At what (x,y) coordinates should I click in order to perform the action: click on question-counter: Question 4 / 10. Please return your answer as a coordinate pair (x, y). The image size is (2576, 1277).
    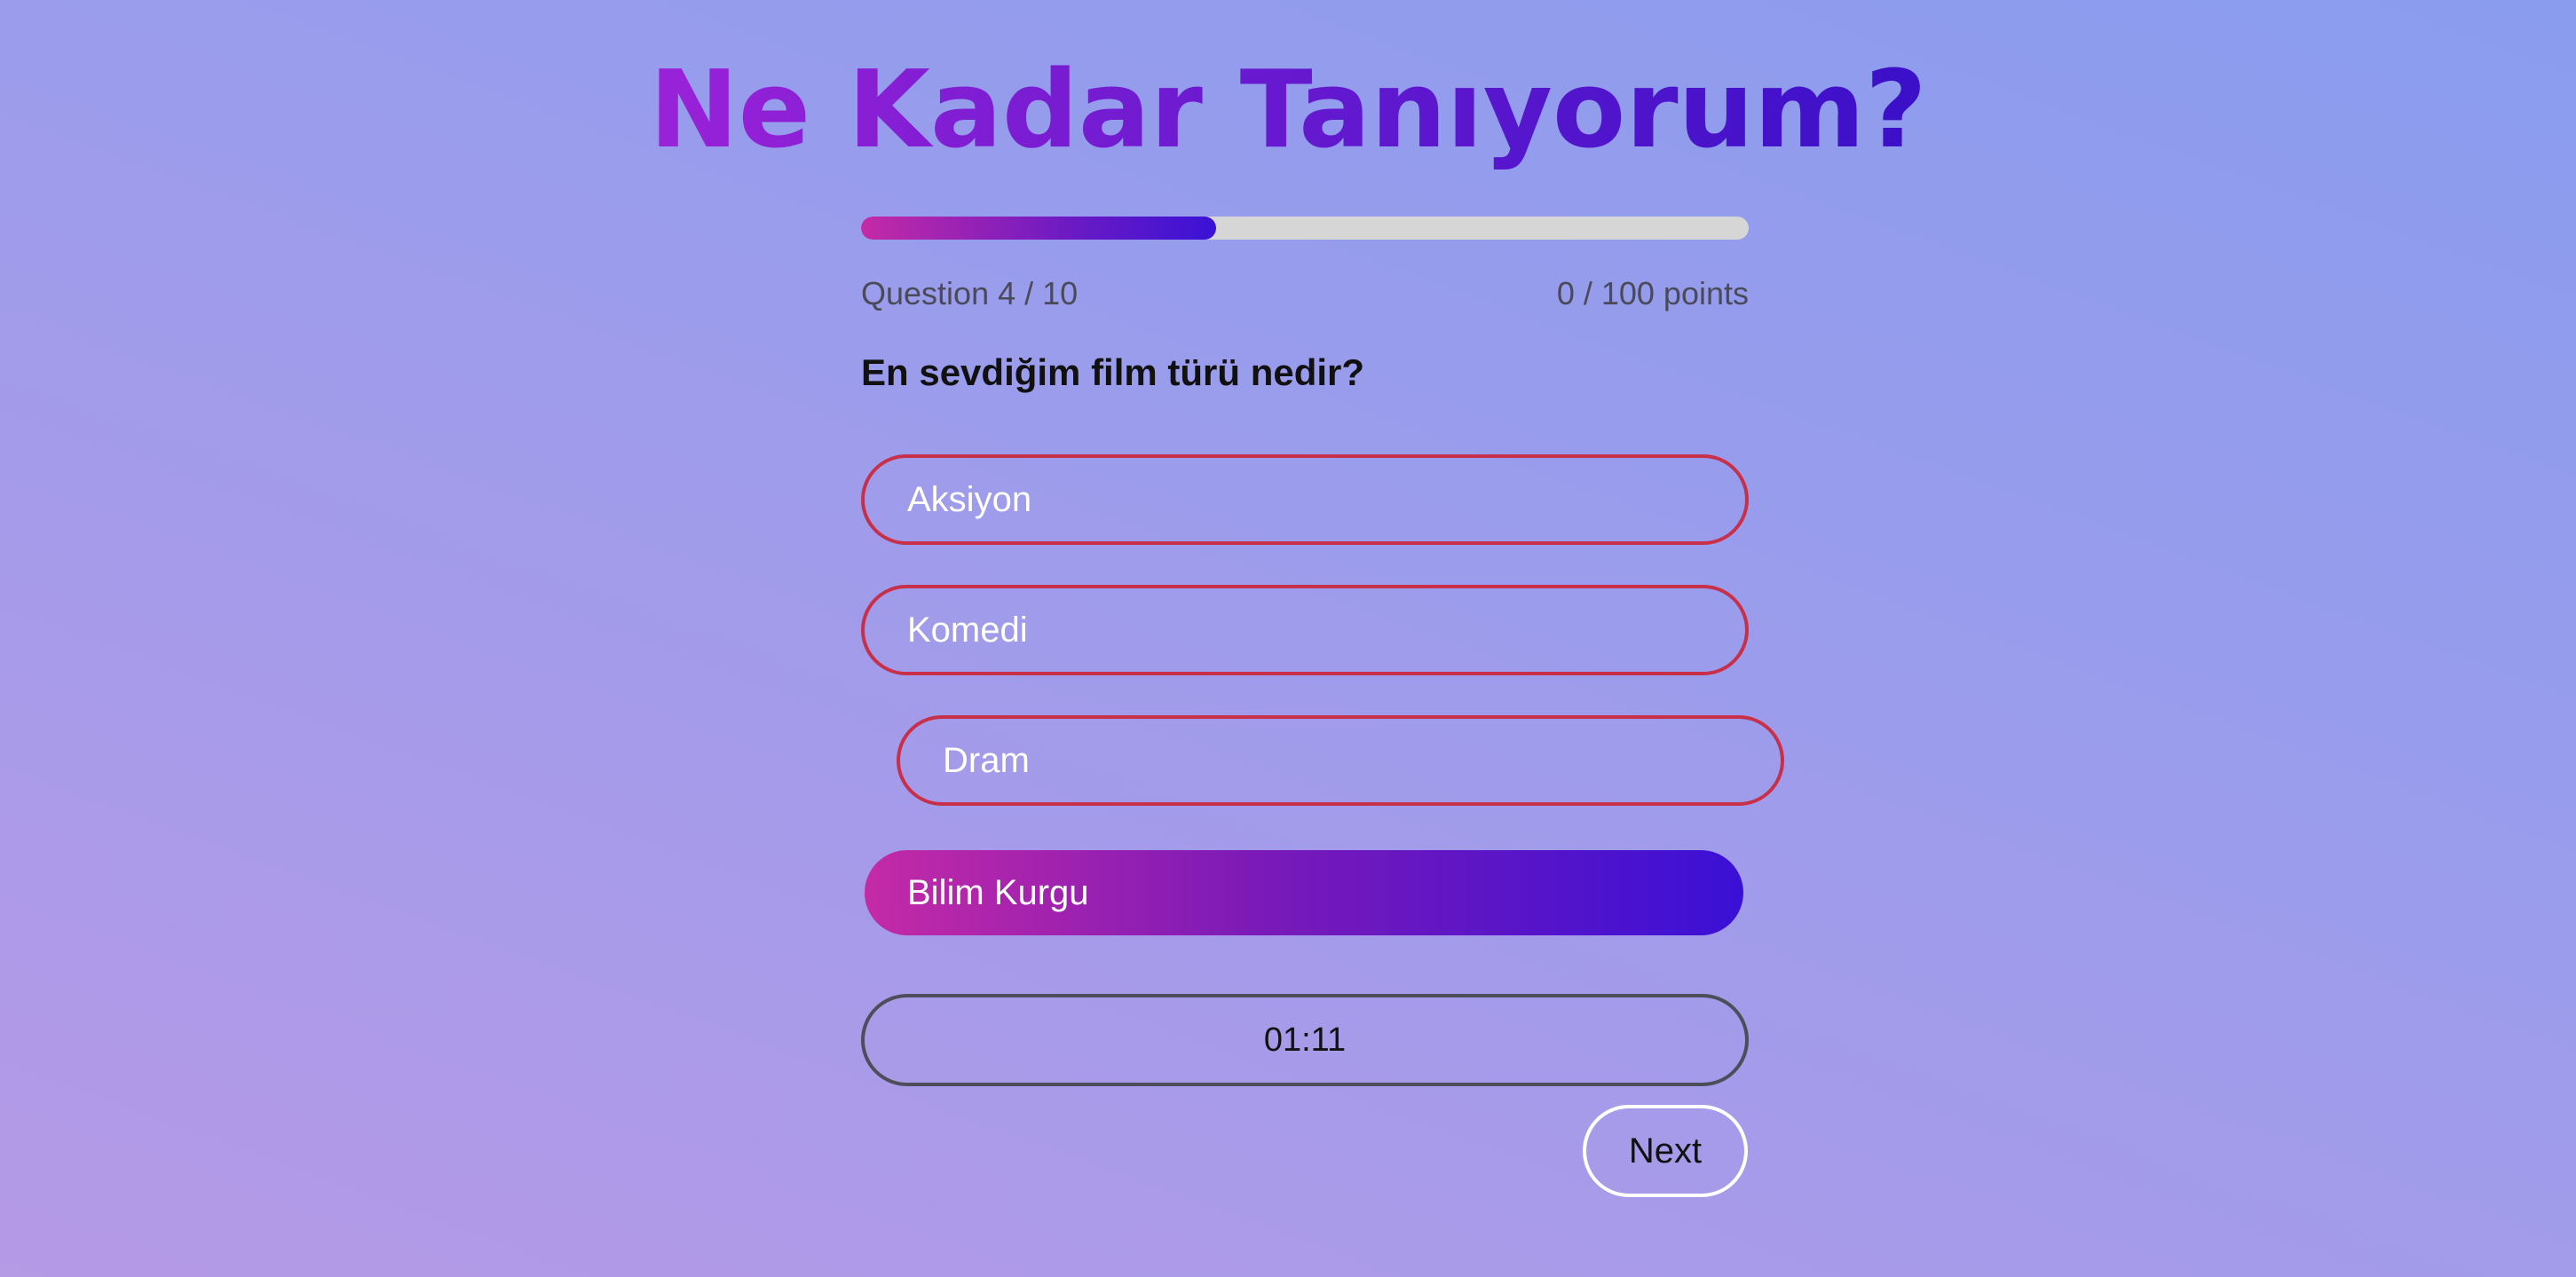
    Looking at the image, I should click on (970, 293).